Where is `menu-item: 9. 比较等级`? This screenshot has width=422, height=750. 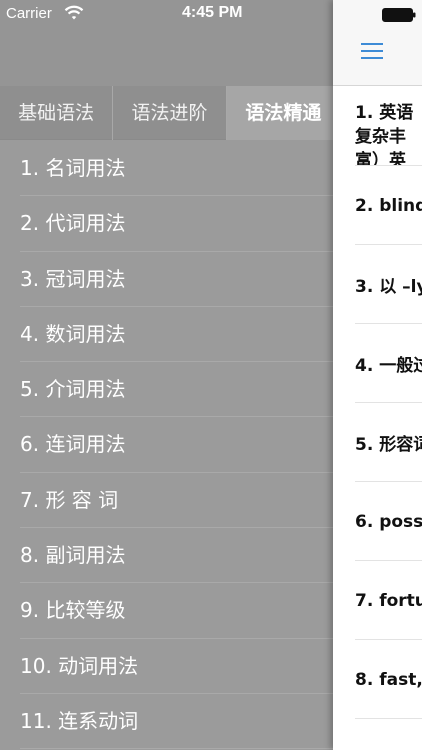 menu-item: 9. 比较等级 is located at coordinates (170, 611).